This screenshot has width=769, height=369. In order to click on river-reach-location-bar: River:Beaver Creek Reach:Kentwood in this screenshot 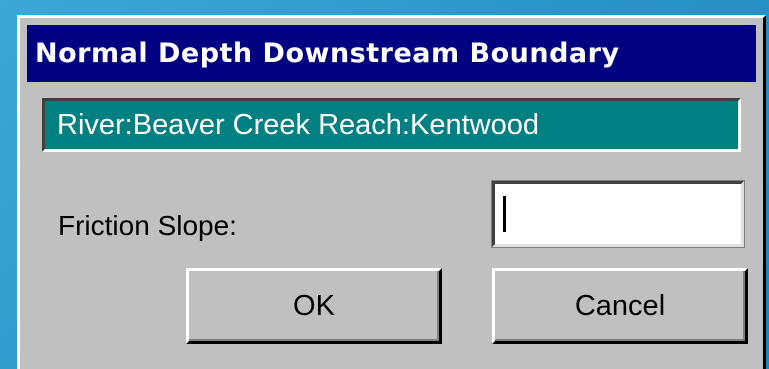, I will do `click(391, 125)`.